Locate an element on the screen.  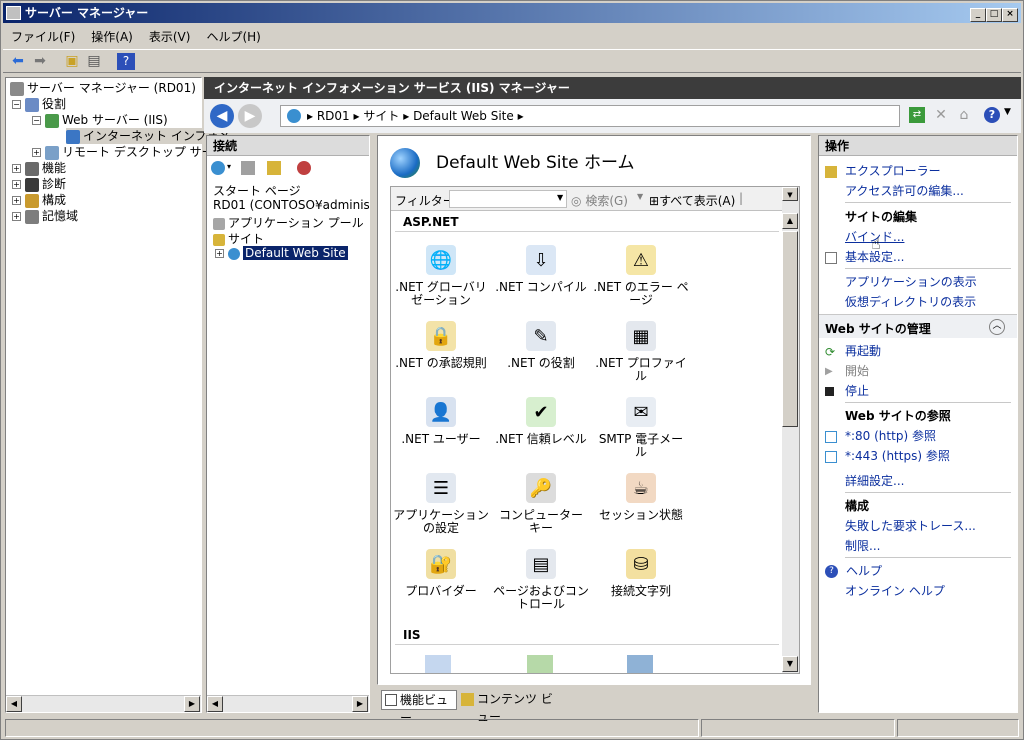
action-start: ▶ 開始 is located at coordinates (847, 370).